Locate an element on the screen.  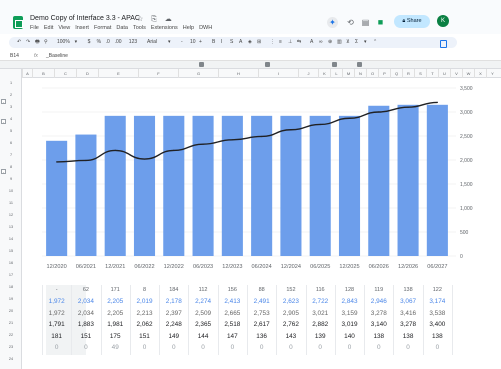
toolbar-item: ⊕ is located at coordinates (330, 42).